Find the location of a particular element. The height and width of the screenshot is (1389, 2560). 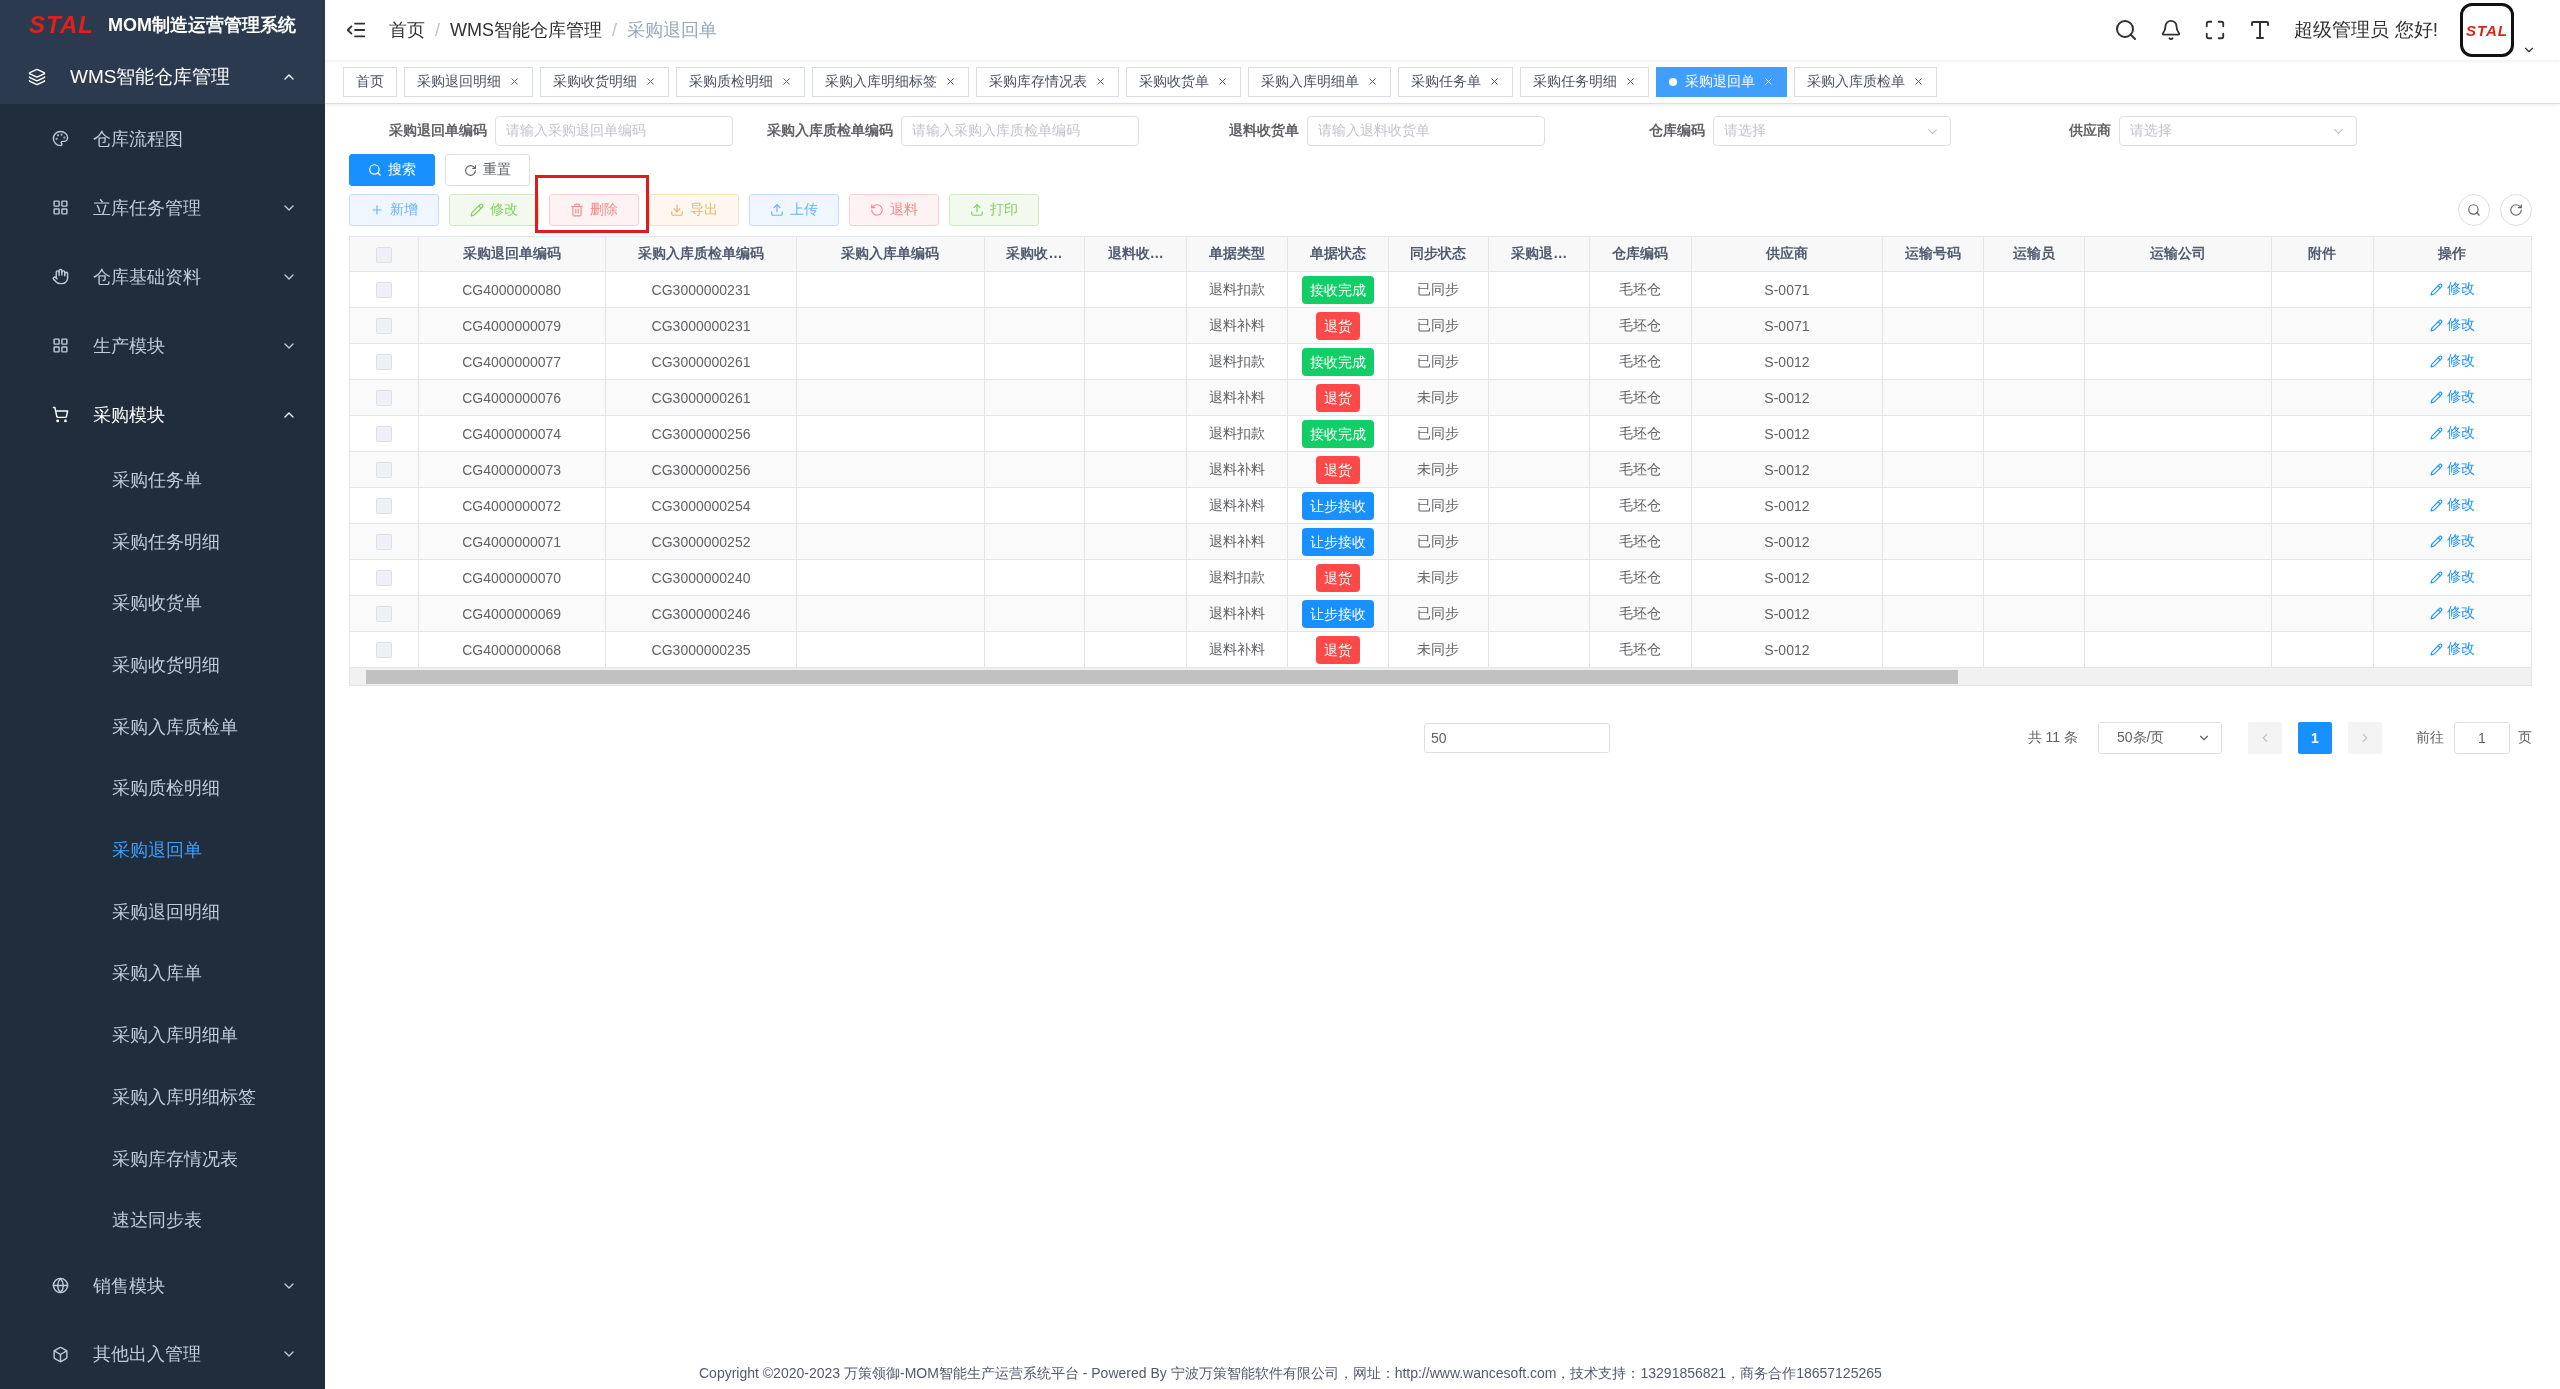

table-cell: CG3000000256 is located at coordinates (701, 469).